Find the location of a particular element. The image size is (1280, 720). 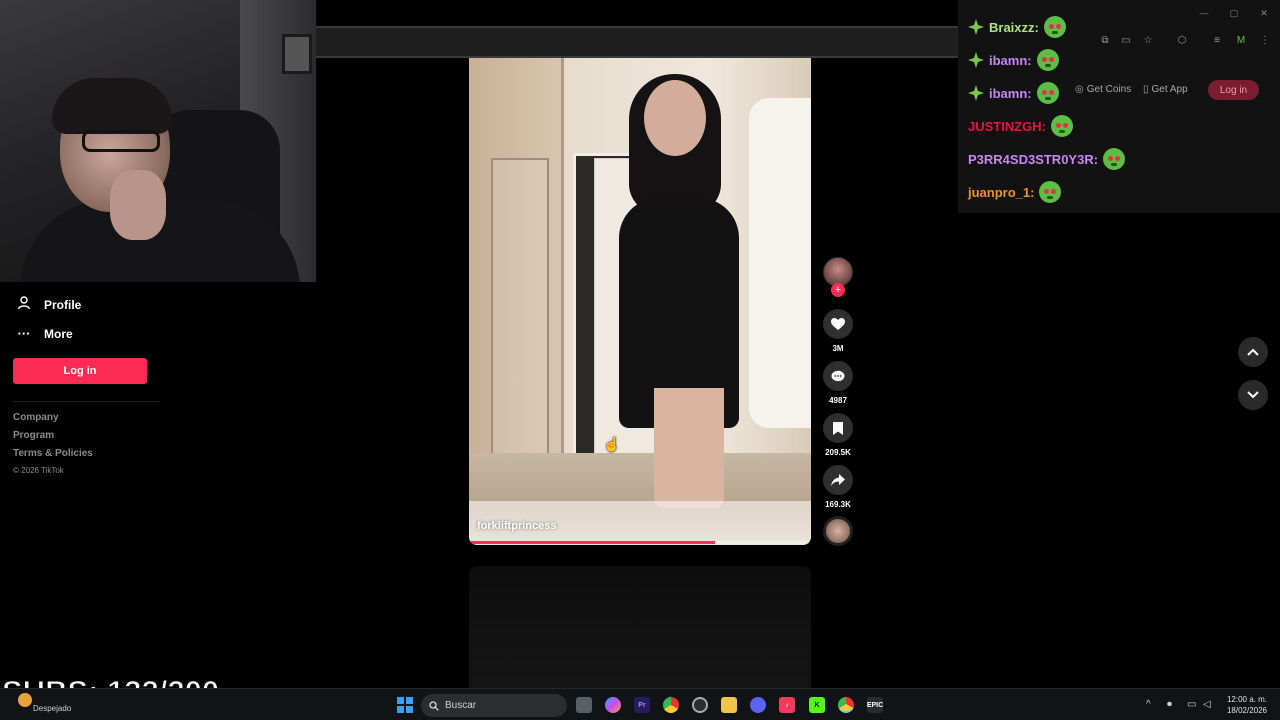

video-scene-robe is located at coordinates (780, 263).